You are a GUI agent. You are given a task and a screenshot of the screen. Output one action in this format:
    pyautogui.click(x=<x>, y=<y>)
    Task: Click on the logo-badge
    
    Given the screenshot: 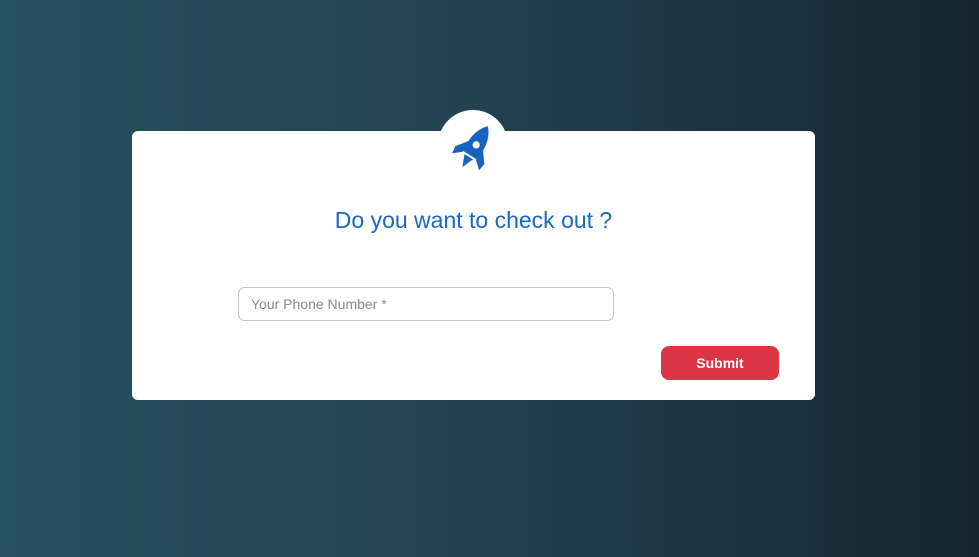 What is the action you would take?
    pyautogui.click(x=473, y=145)
    